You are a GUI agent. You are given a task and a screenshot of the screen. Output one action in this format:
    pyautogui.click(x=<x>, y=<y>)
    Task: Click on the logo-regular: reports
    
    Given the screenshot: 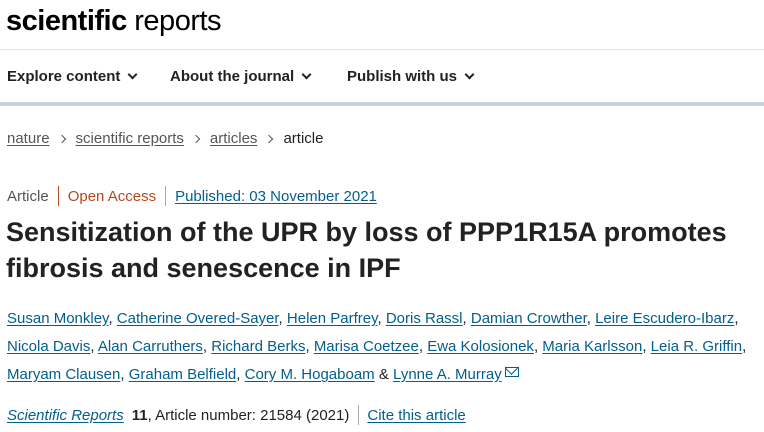 What is the action you would take?
    pyautogui.click(x=174, y=21)
    